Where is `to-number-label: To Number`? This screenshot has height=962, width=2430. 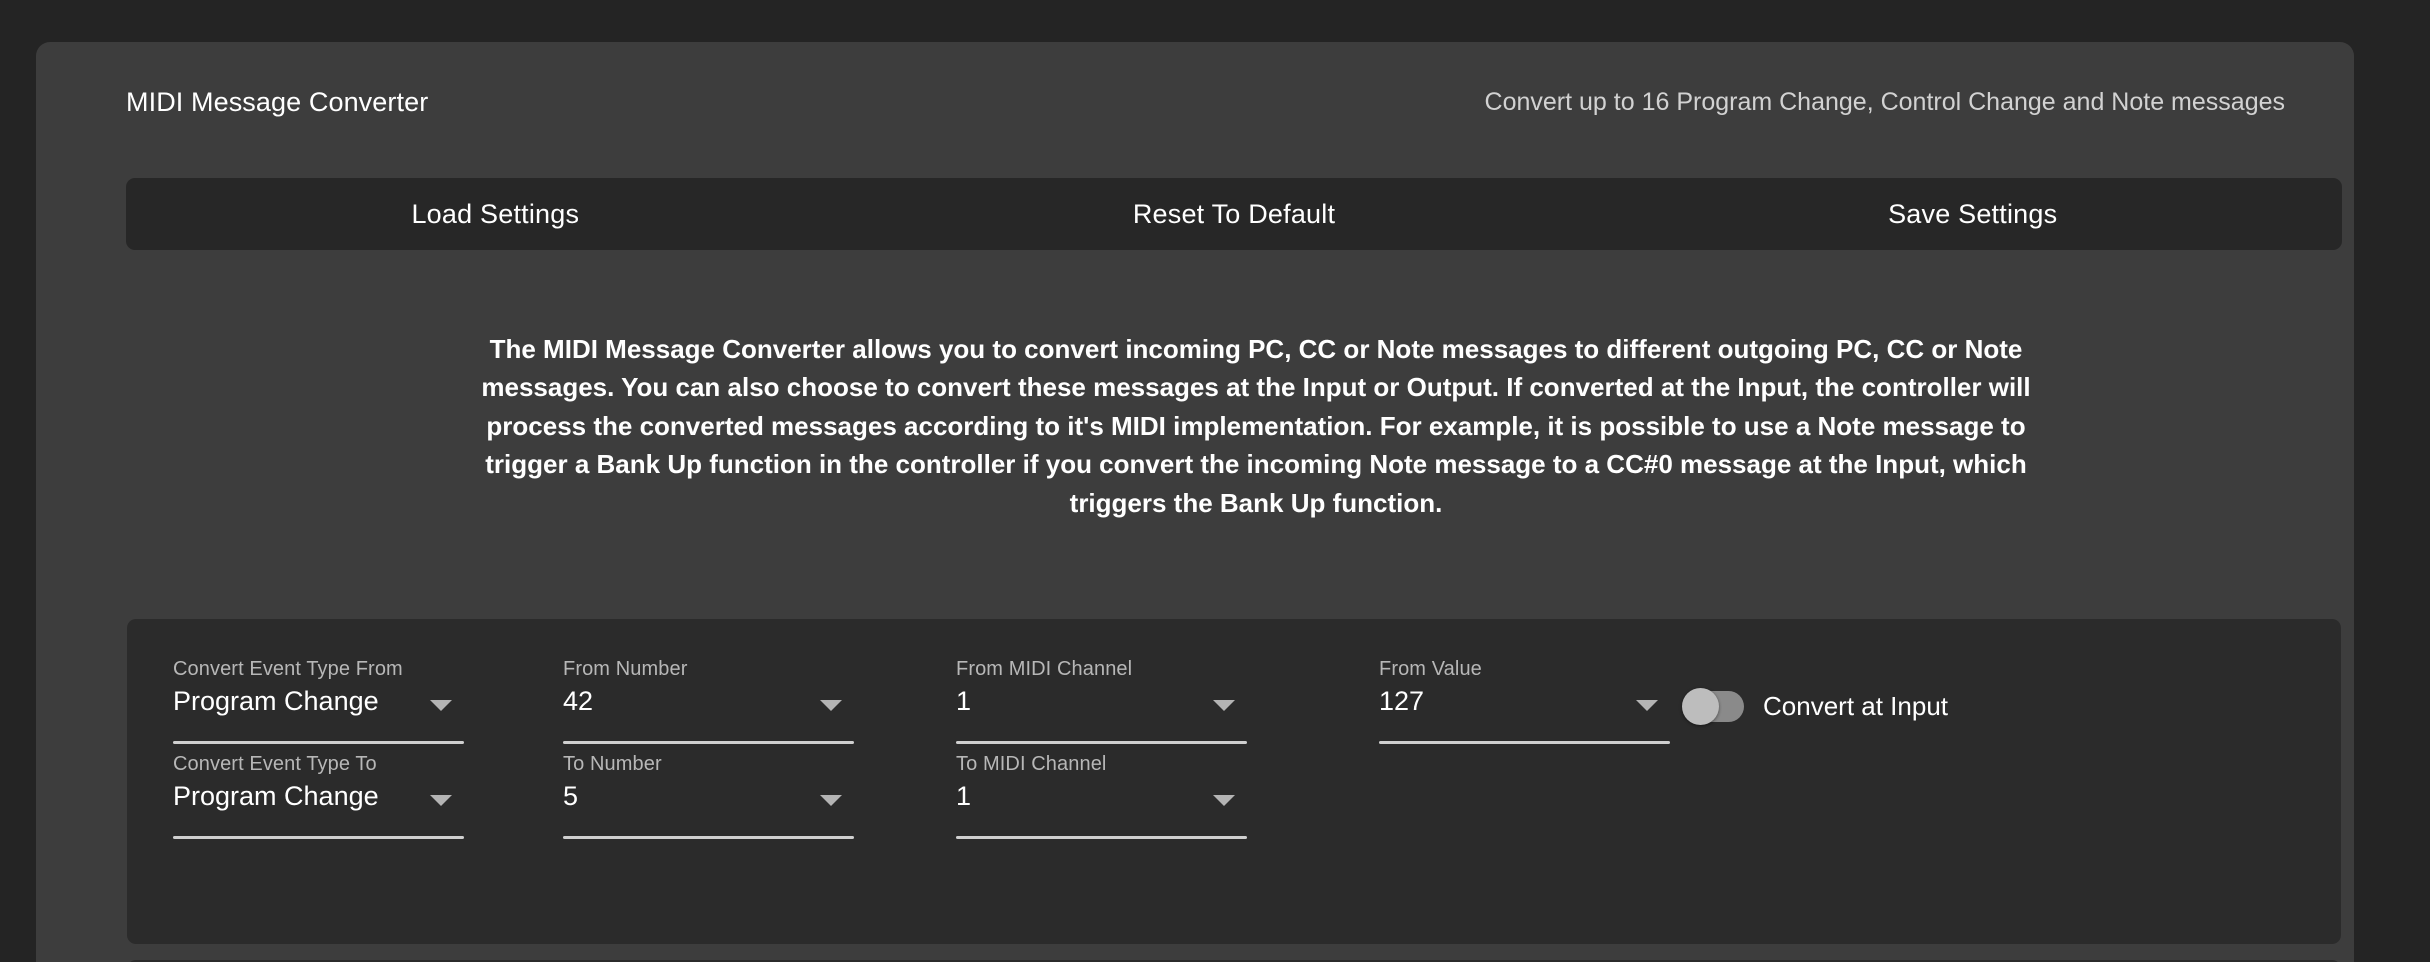
to-number-label: To Number is located at coordinates (612, 764).